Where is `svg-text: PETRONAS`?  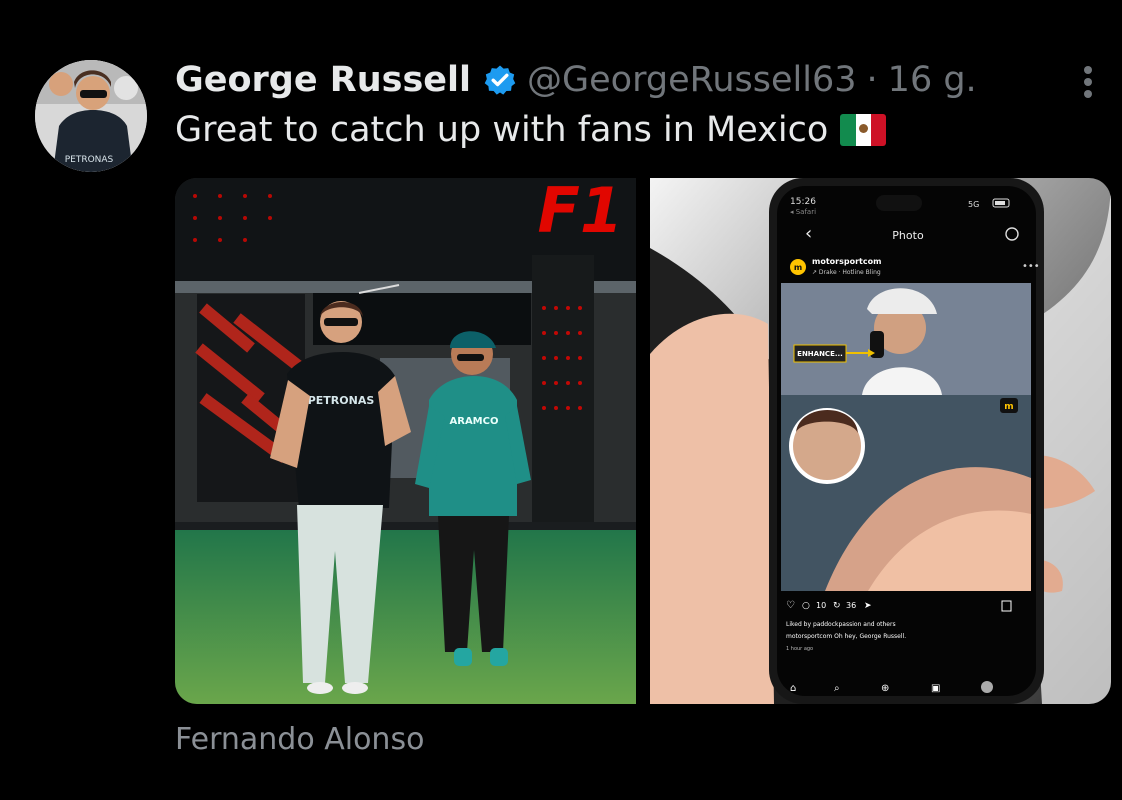 svg-text: PETRONAS is located at coordinates (341, 400).